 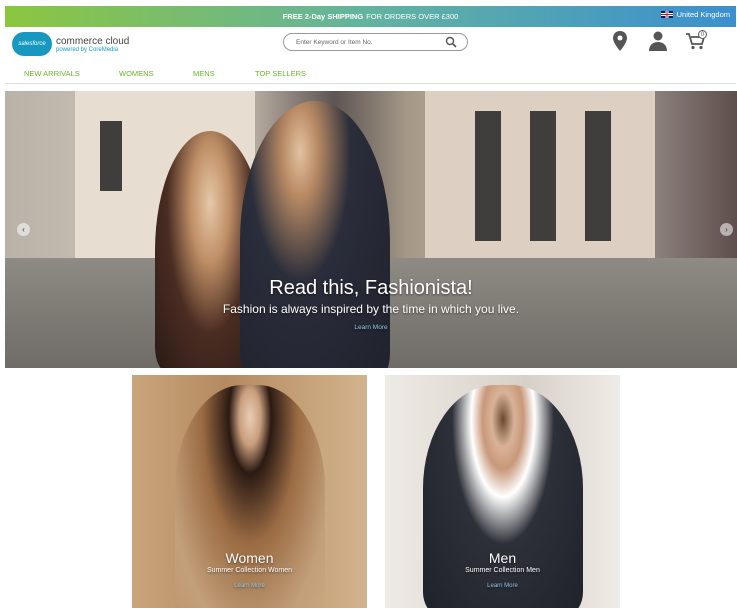 I want to click on women-tile-text: Women Summer Collection Women Learn More, so click(x=249, y=571).